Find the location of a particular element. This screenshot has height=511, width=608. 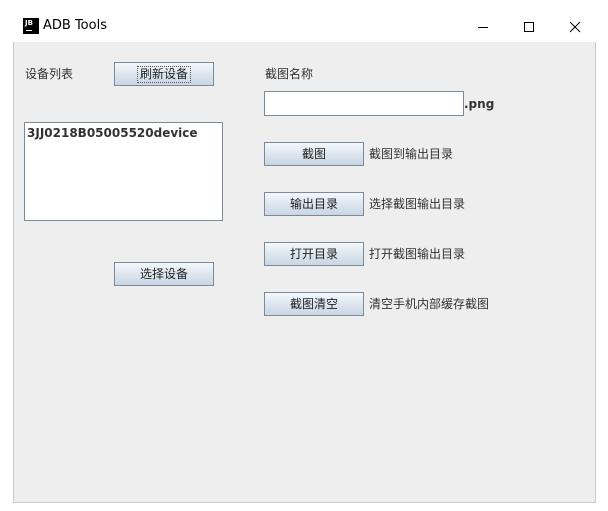

screenshot-name-label: 截图名称 is located at coordinates (289, 74).